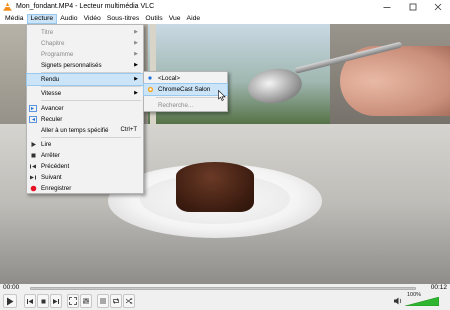  What do you see at coordinates (116, 301) in the screenshot?
I see `loop-button` at bounding box center [116, 301].